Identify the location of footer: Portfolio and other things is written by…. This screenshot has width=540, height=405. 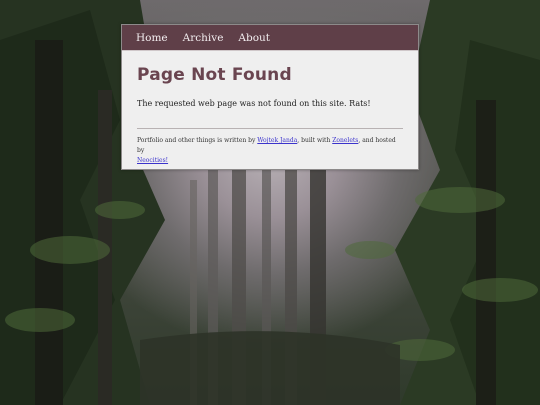
(270, 151).